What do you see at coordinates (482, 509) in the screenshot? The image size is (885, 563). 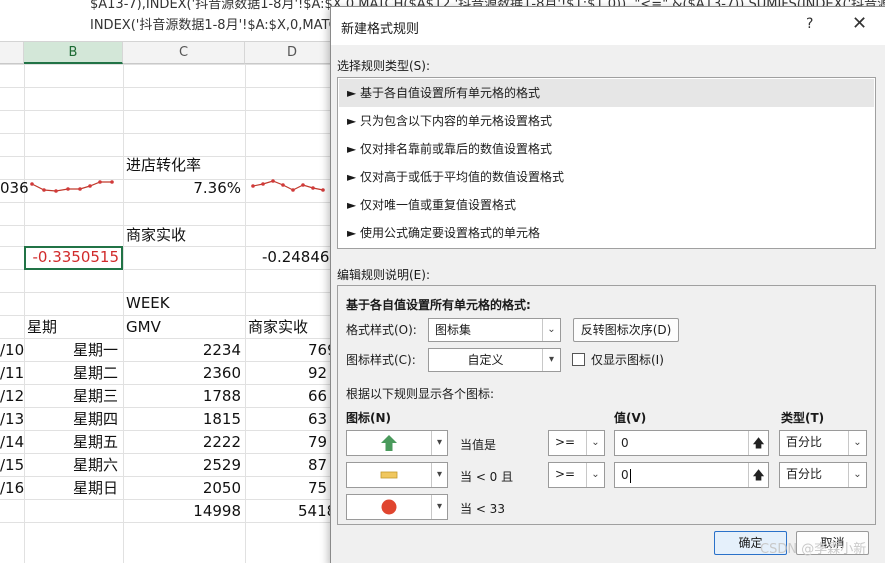 I see `condition-label-3: 当 < 33` at bounding box center [482, 509].